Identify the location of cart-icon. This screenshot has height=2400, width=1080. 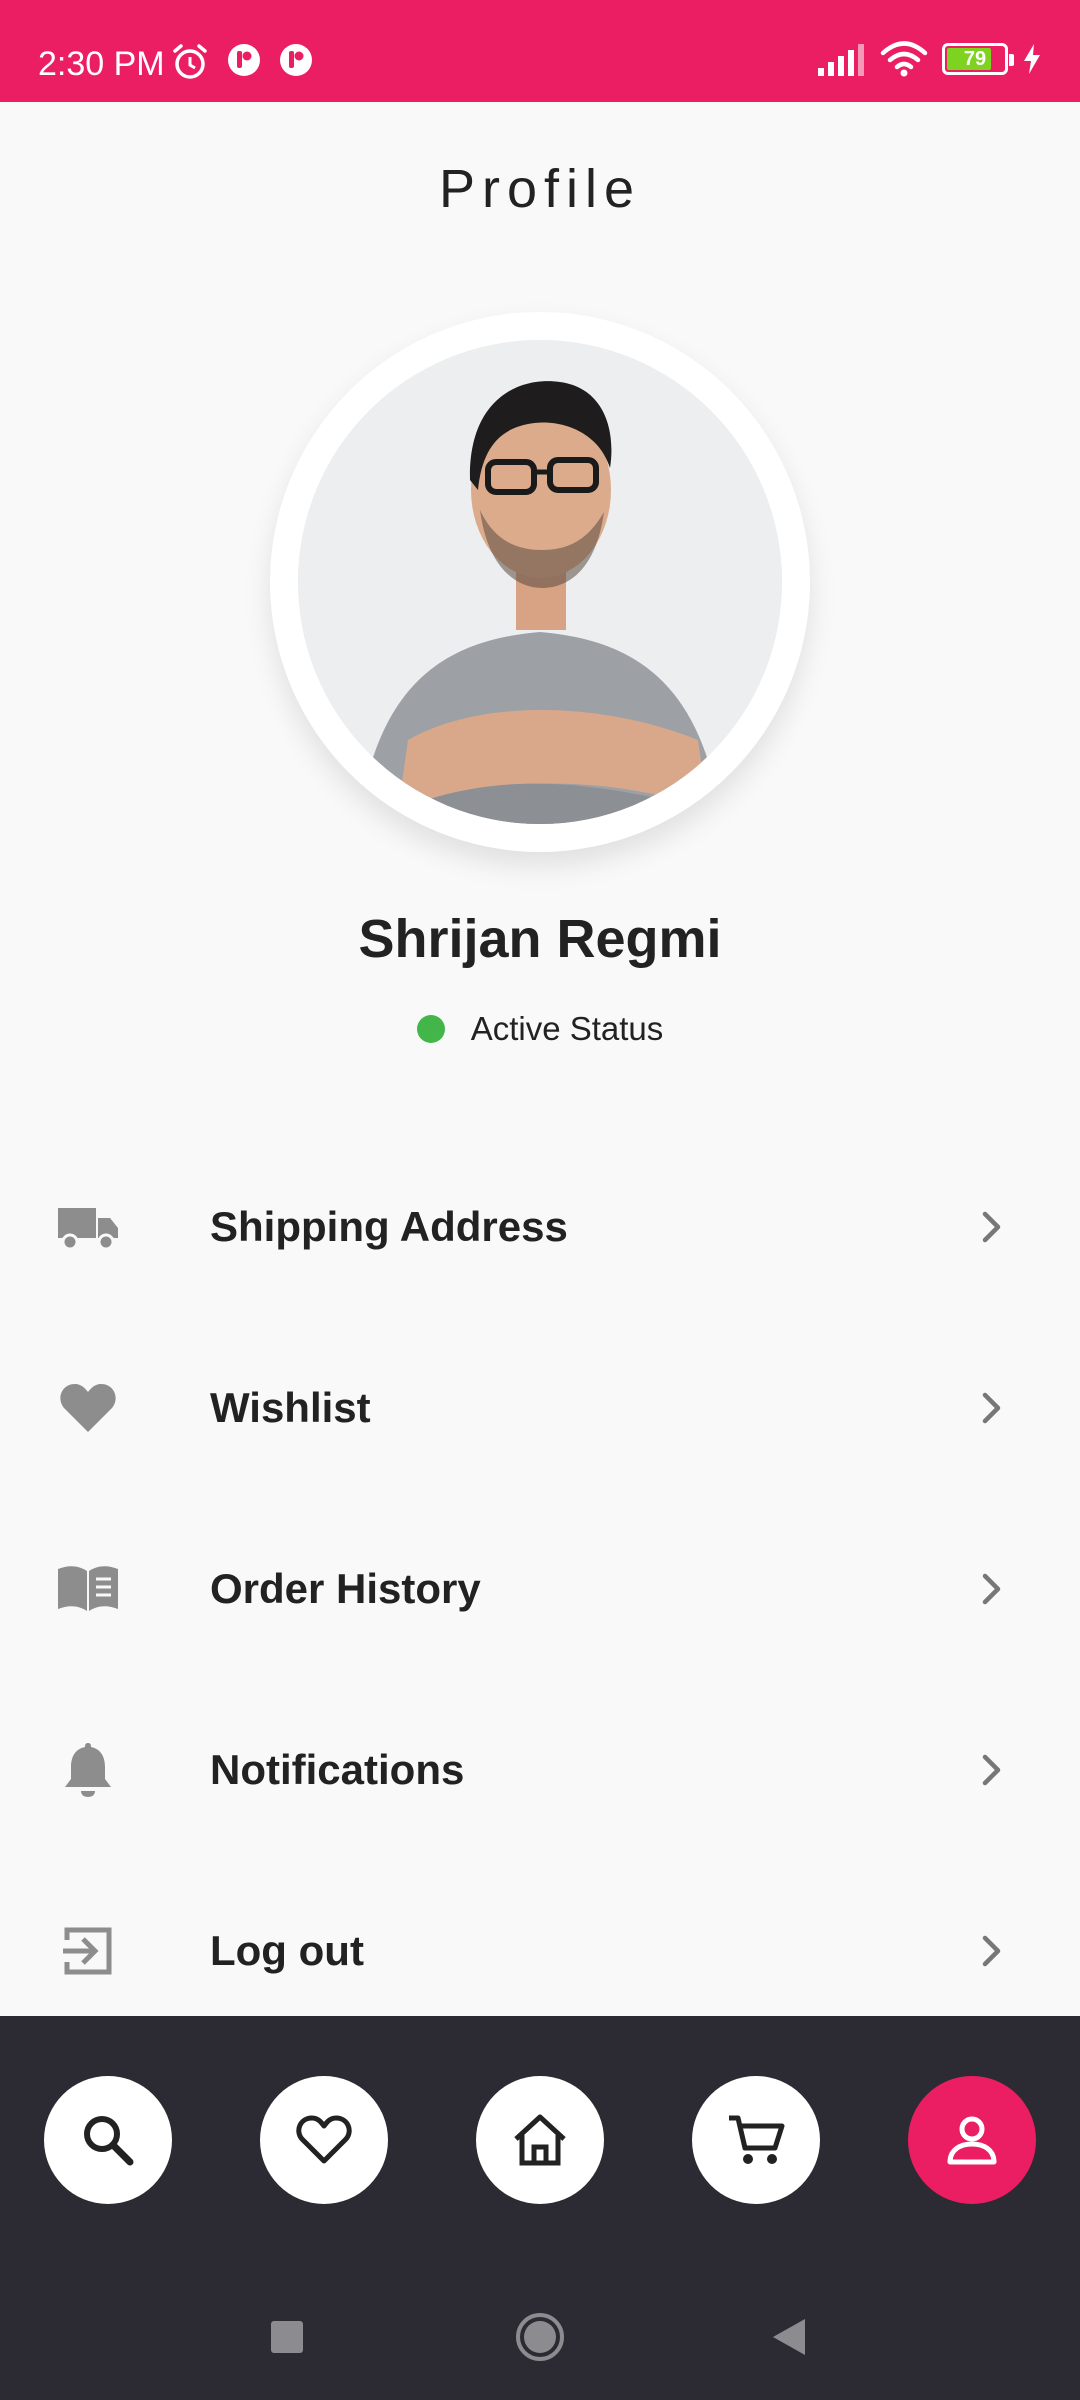
(757, 2139).